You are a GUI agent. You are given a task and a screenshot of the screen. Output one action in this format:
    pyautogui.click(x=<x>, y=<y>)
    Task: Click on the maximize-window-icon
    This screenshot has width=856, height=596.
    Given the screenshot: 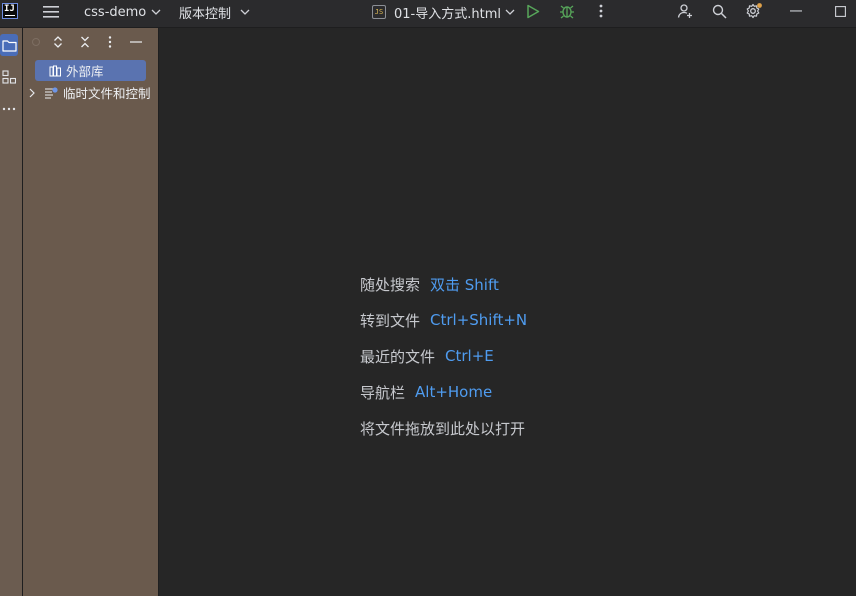 What is the action you would take?
    pyautogui.click(x=840, y=11)
    